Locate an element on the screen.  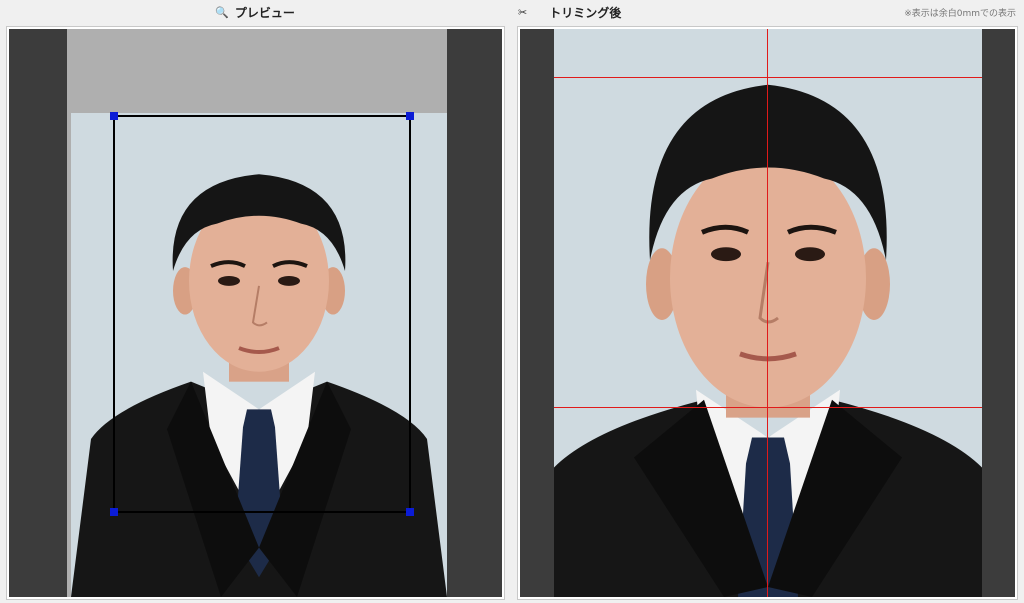
guide-line-chin is located at coordinates (768, 407).